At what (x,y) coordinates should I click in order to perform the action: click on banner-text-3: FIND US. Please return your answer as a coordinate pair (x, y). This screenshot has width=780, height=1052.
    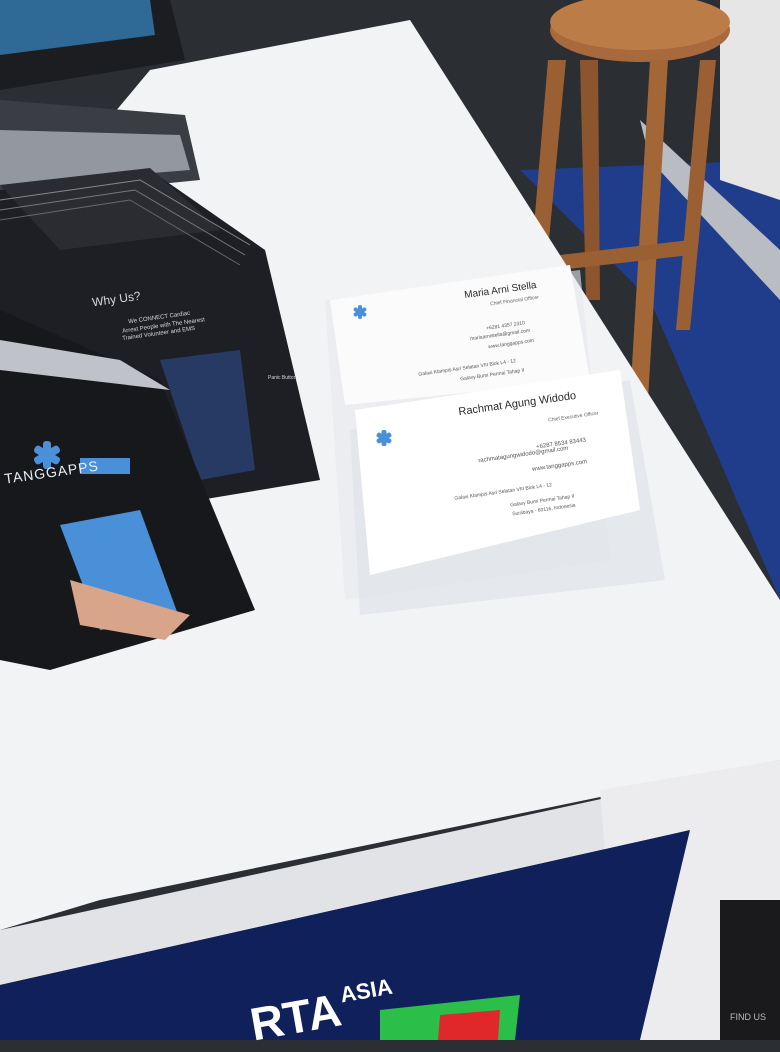
    Looking at the image, I should click on (748, 1017).